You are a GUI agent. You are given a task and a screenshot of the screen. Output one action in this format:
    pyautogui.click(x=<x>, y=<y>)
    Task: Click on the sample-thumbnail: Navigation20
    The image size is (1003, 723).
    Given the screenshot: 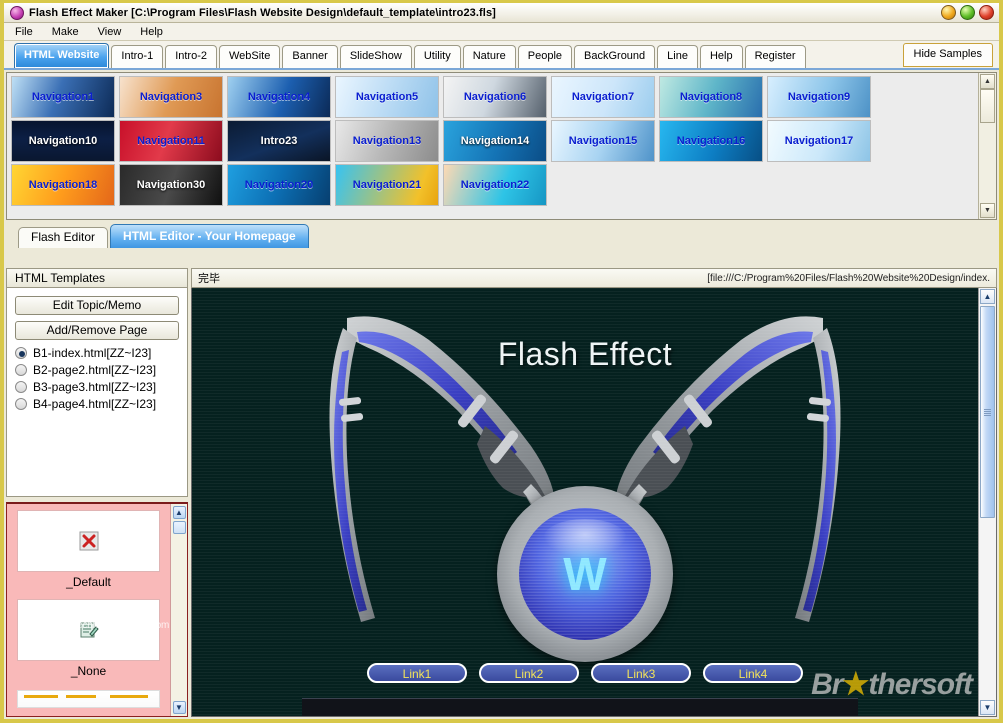 What is the action you would take?
    pyautogui.click(x=279, y=185)
    